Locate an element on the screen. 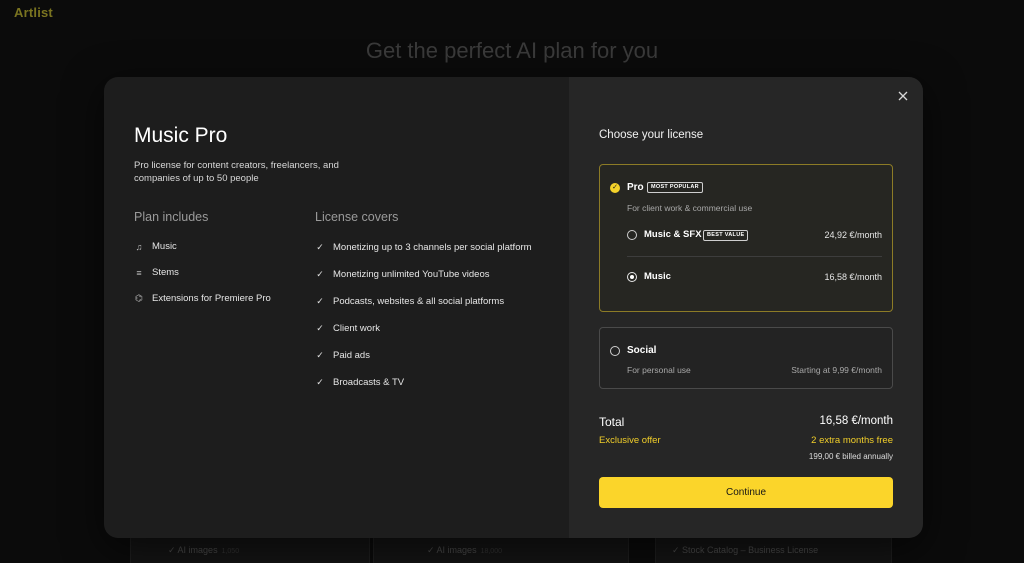 This screenshot has height=563, width=1024. list-item-label: Extensions for Premiere Pro is located at coordinates (211, 298).